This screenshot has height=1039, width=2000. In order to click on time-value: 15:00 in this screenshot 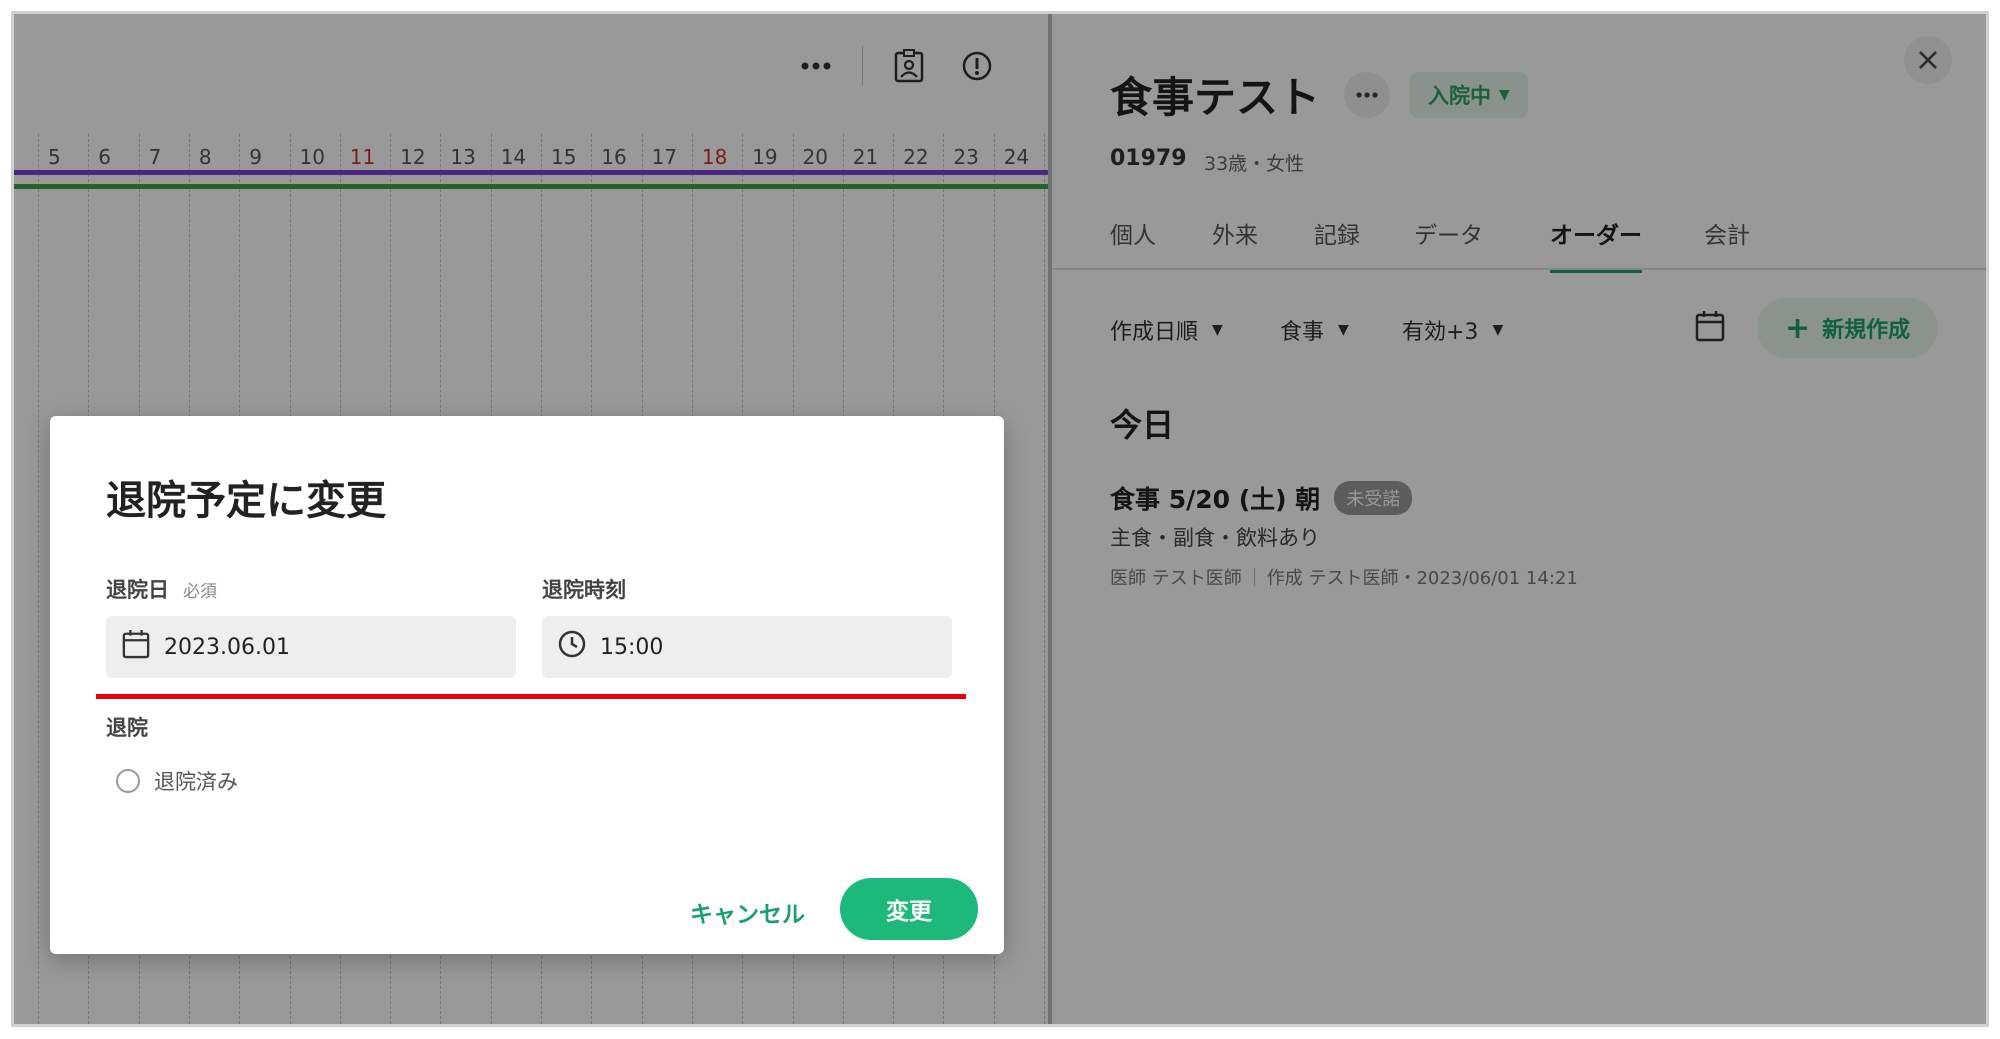, I will do `click(632, 647)`.